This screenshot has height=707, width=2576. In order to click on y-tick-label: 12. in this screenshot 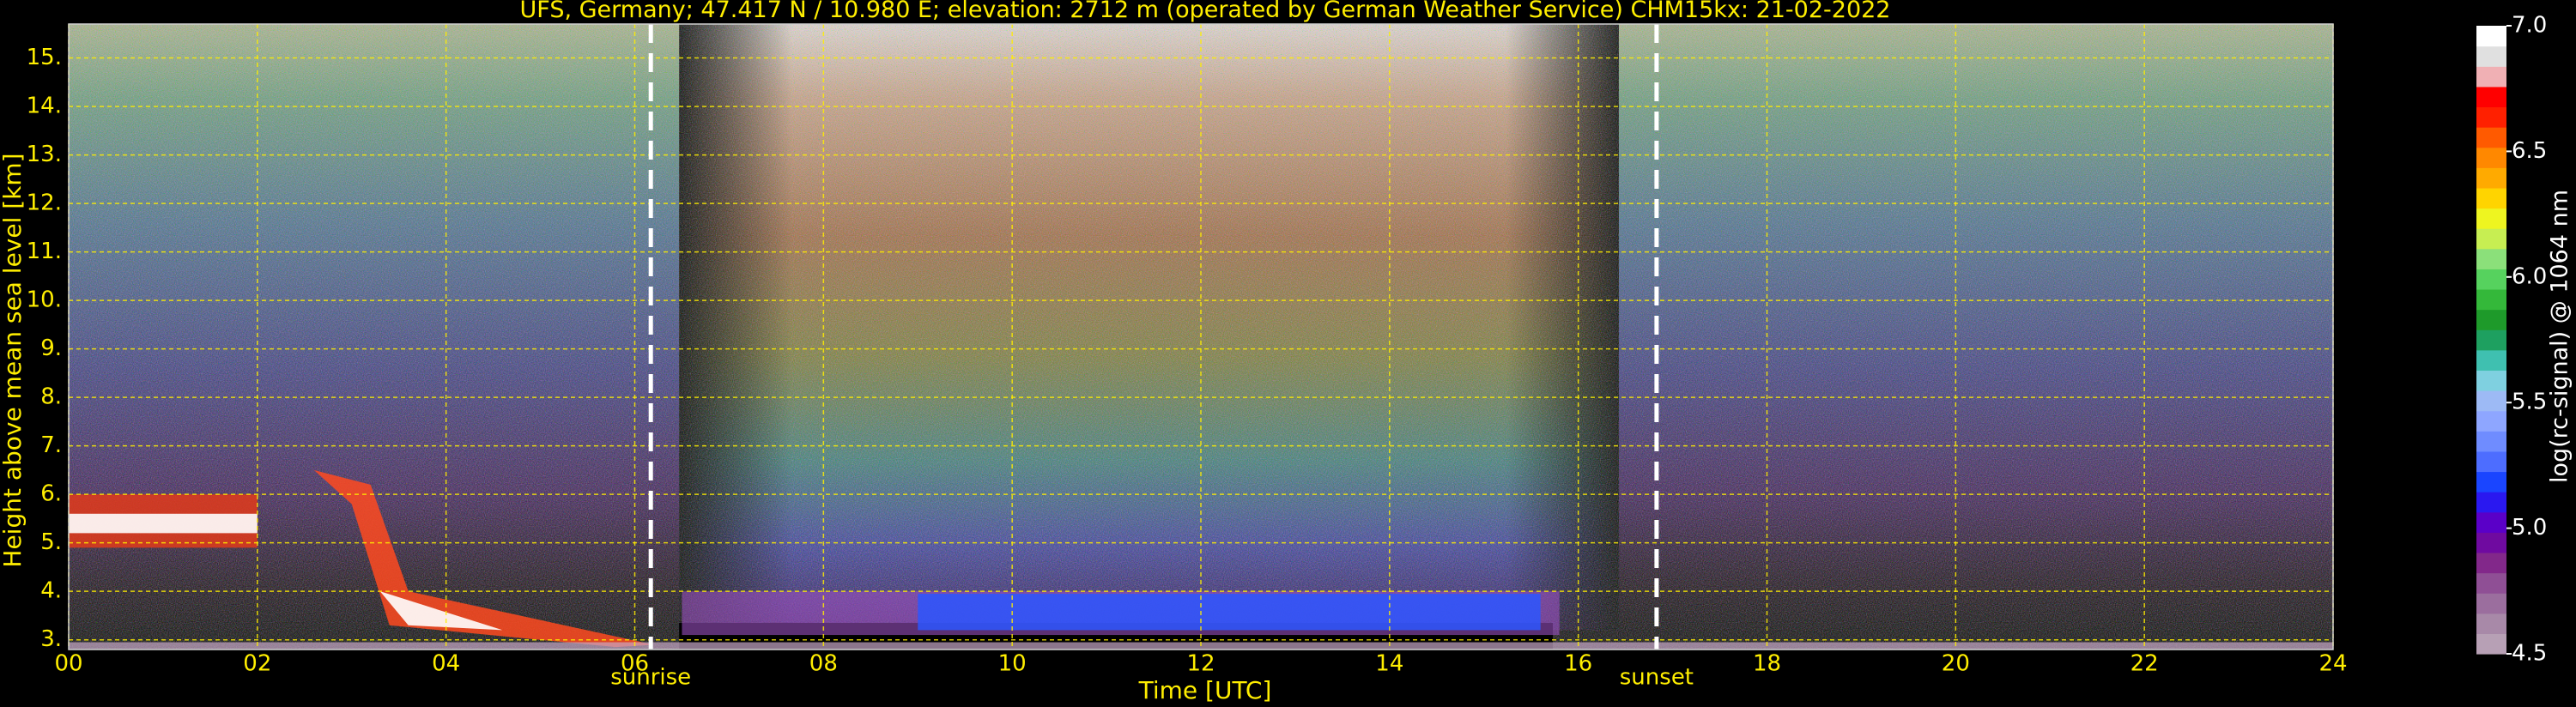, I will do `click(44, 203)`.